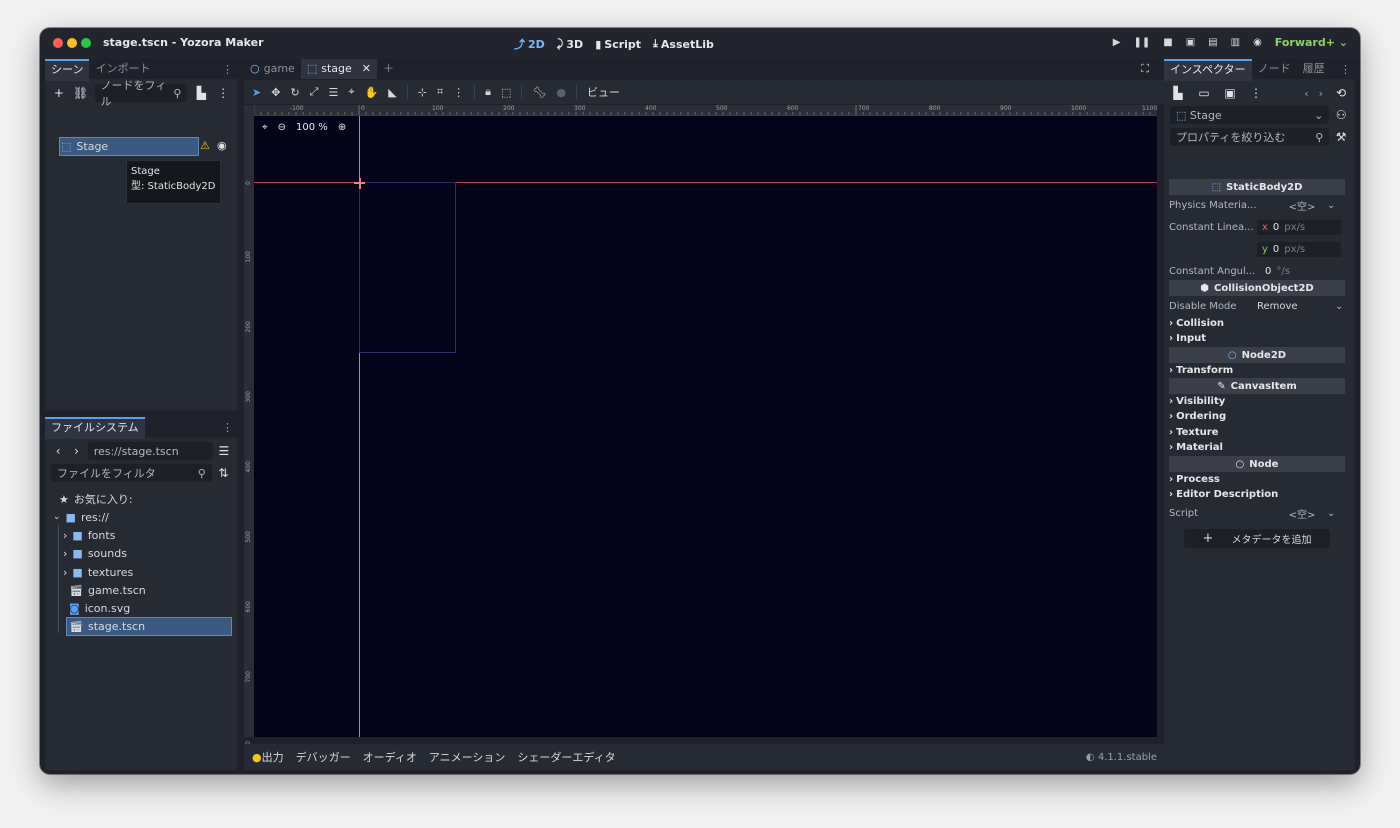 The image size is (1400, 828). Describe the element at coordinates (272, 69) in the screenshot. I see `scene-tab-game: ○ game` at that location.